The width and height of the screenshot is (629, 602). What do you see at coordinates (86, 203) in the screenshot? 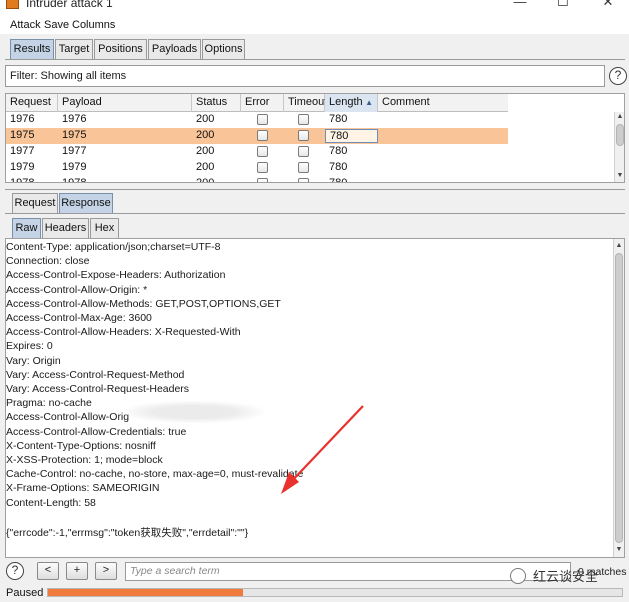
I see `tab-response: Response` at bounding box center [86, 203].